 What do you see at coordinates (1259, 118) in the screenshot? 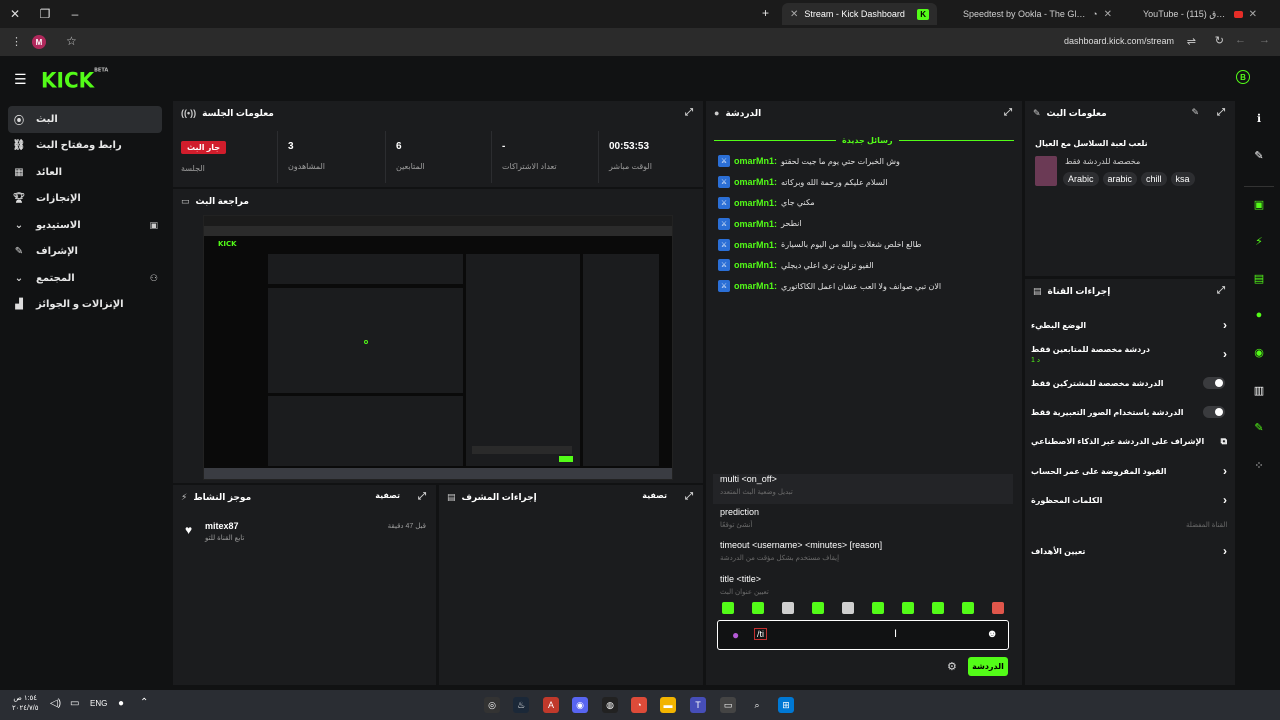
I see `info-icon: ℹ` at bounding box center [1259, 118].